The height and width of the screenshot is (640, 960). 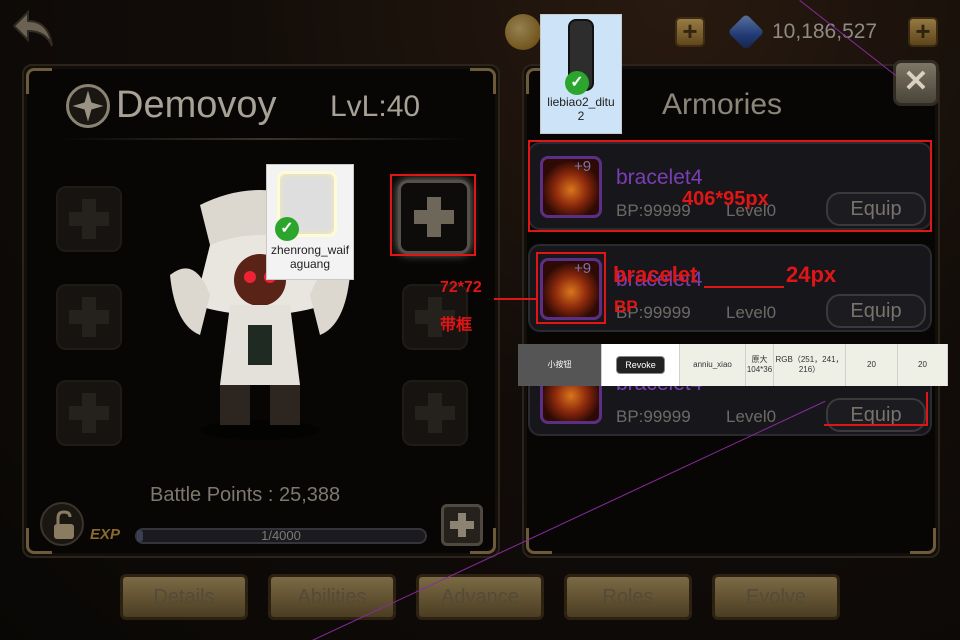 I want to click on hero-level: LvL:40, so click(x=375, y=106).